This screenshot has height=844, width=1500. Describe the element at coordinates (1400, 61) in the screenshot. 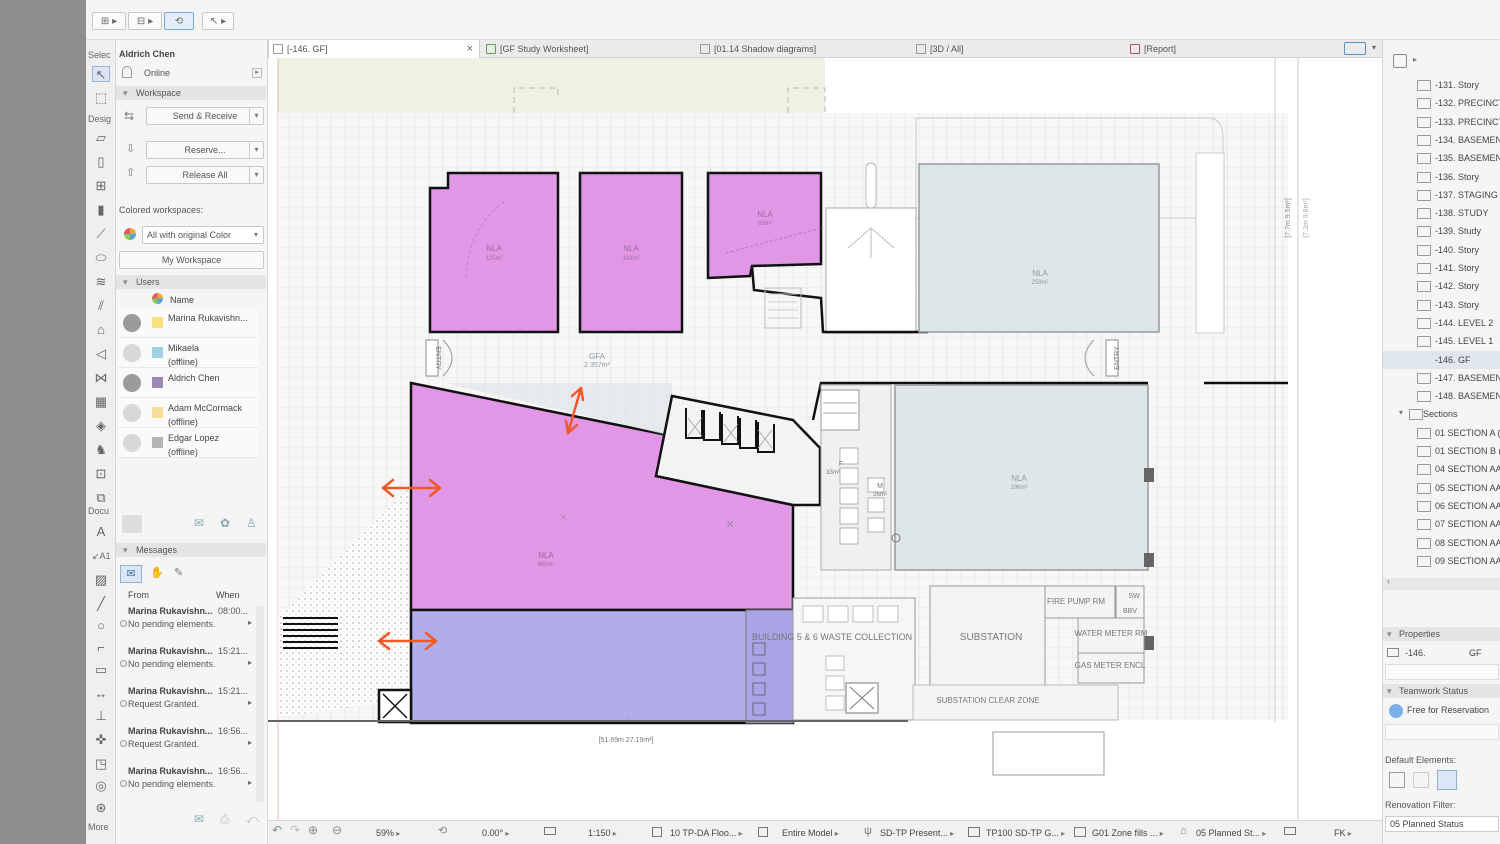

I see `navigator-menu-icon` at that location.